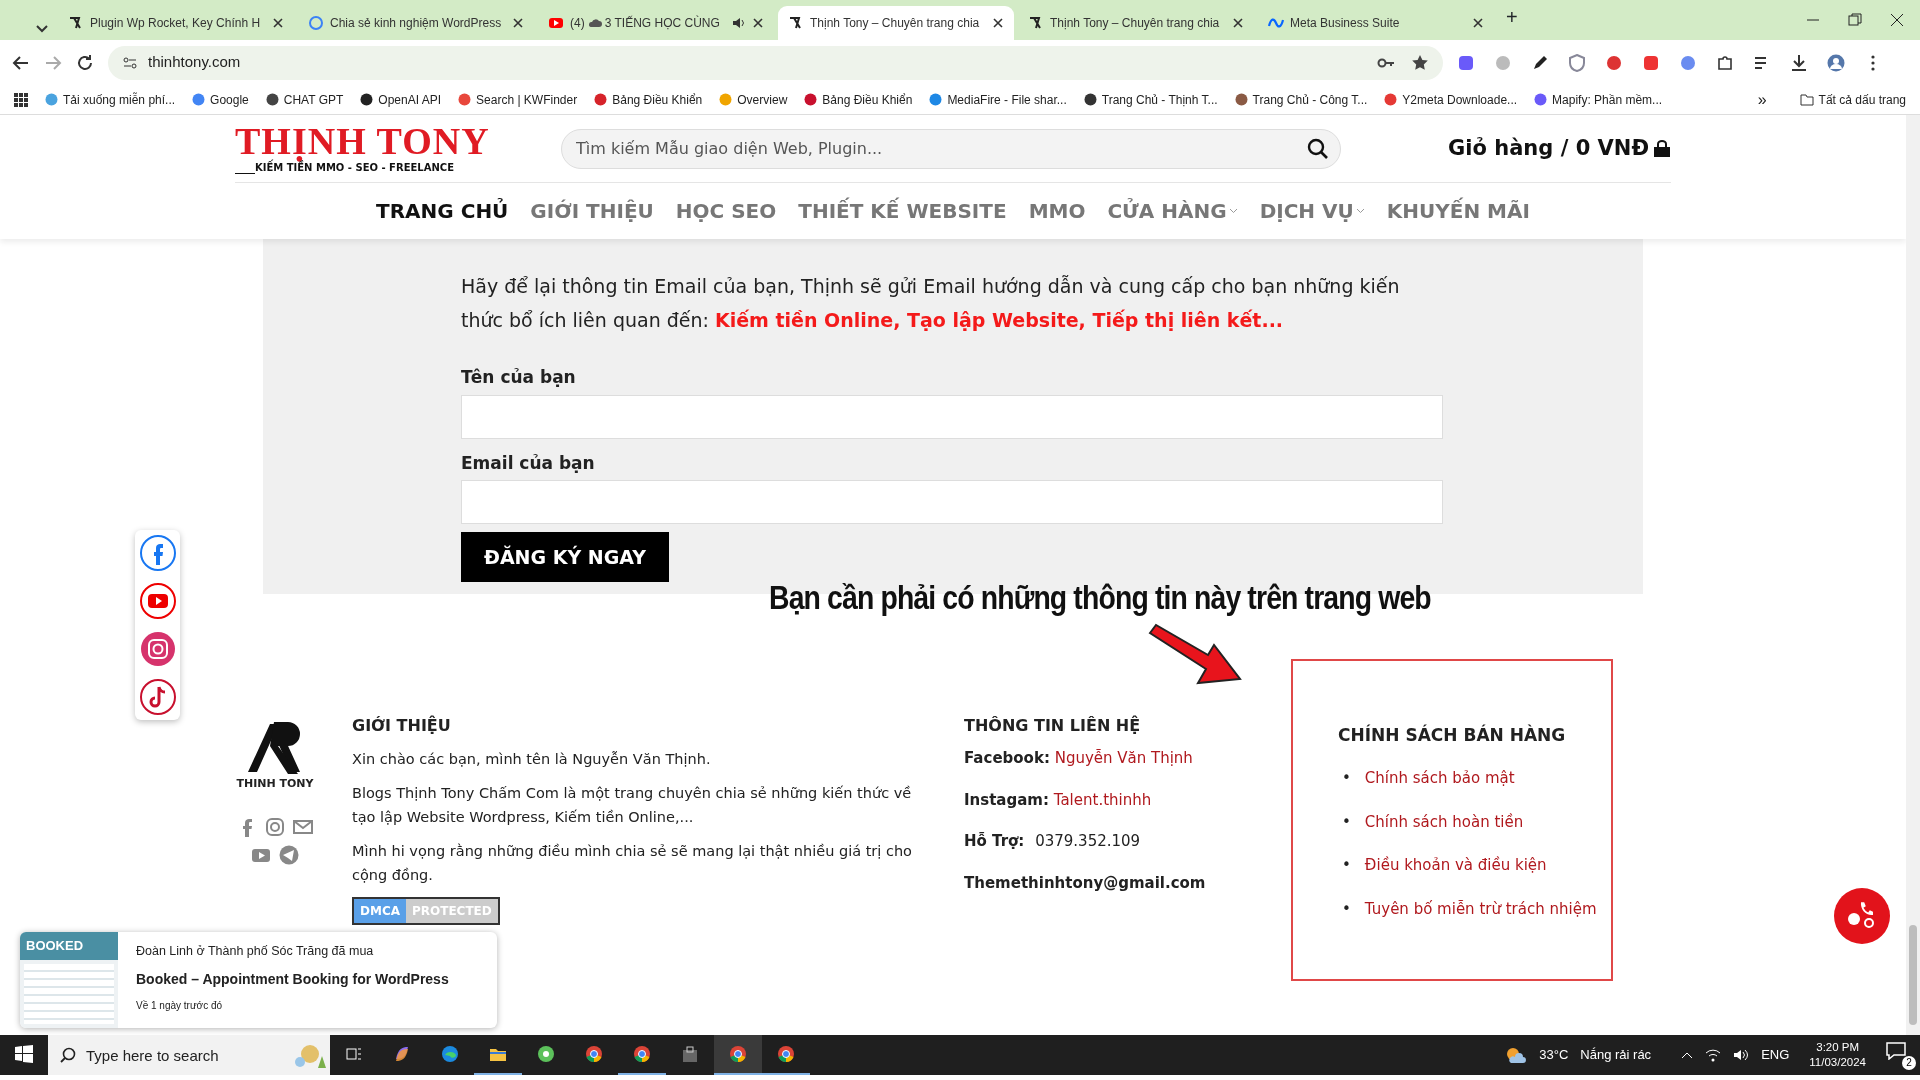  I want to click on subscribe-button: ĐĂNG KÝ NGAY, so click(565, 557).